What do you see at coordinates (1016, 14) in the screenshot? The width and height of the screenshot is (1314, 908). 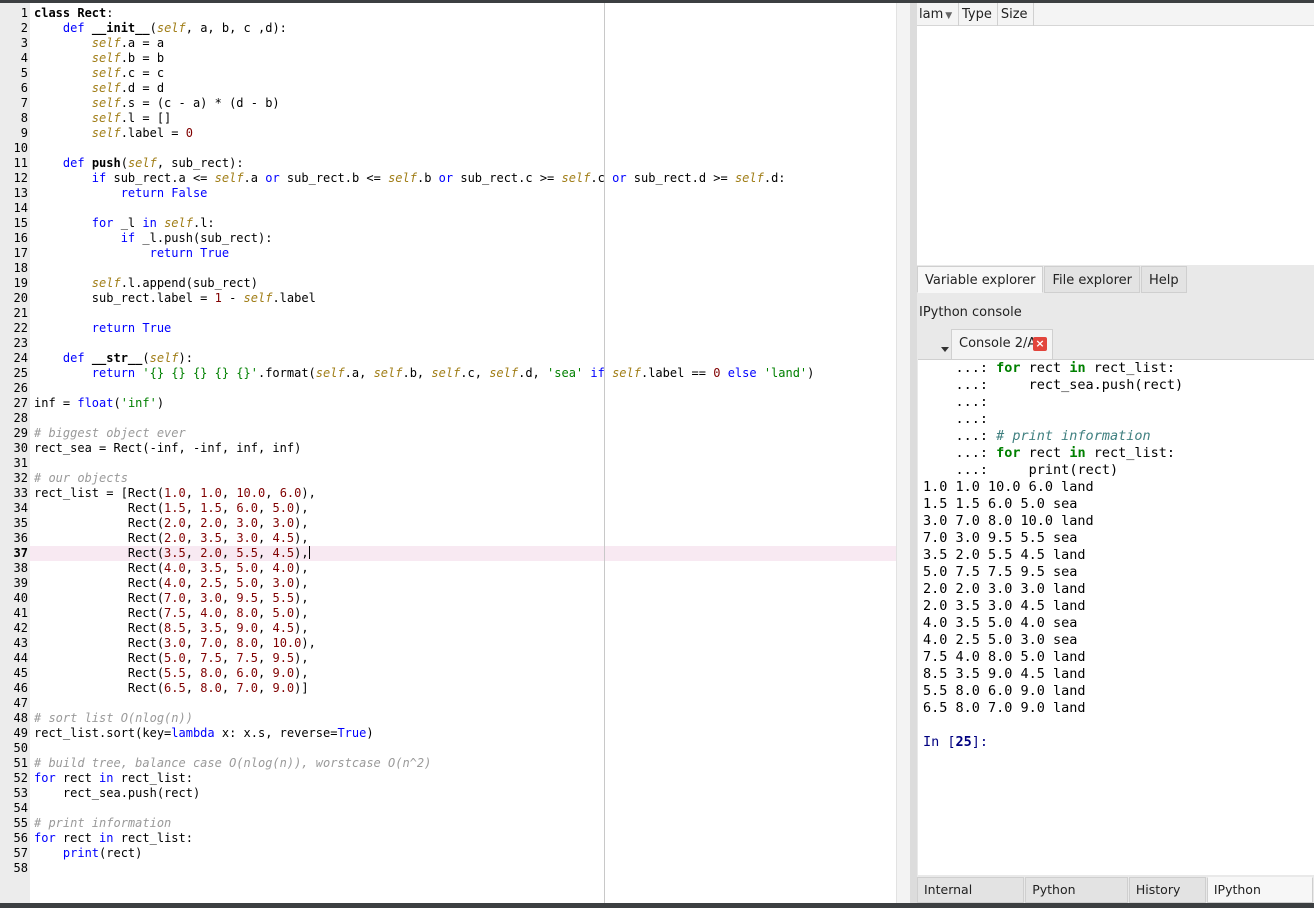 I see `column-header-size: Size` at bounding box center [1016, 14].